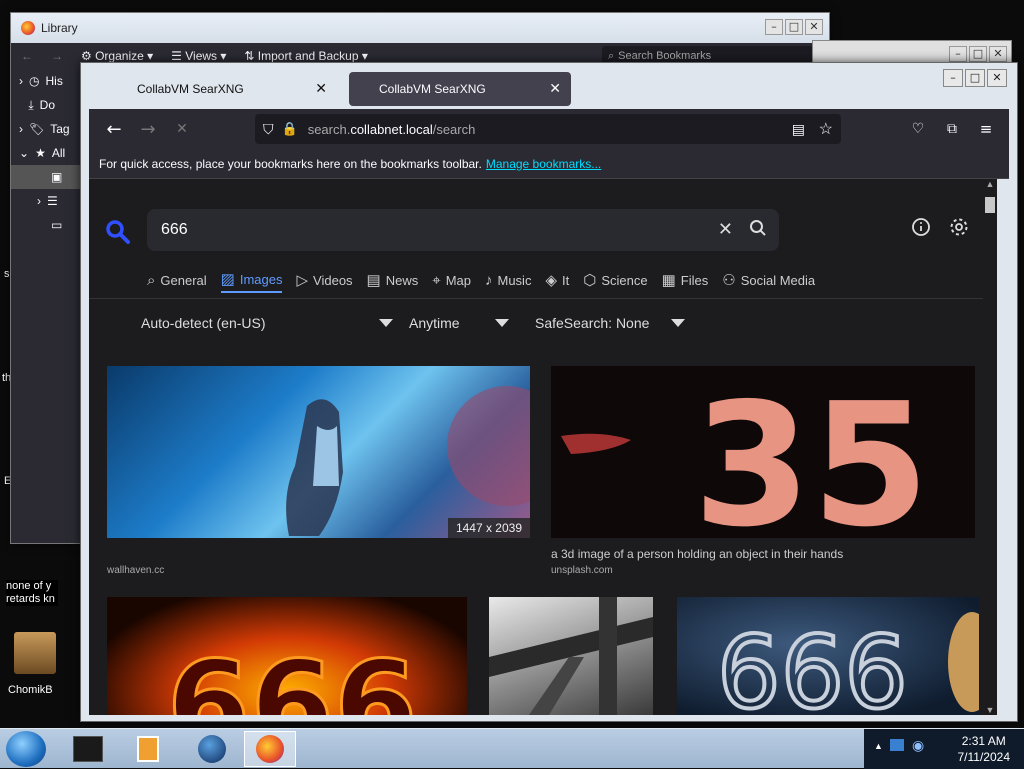 This screenshot has width=1024, height=769. Describe the element at coordinates (118, 232) in the screenshot. I see `searxng-logo-icon` at that location.